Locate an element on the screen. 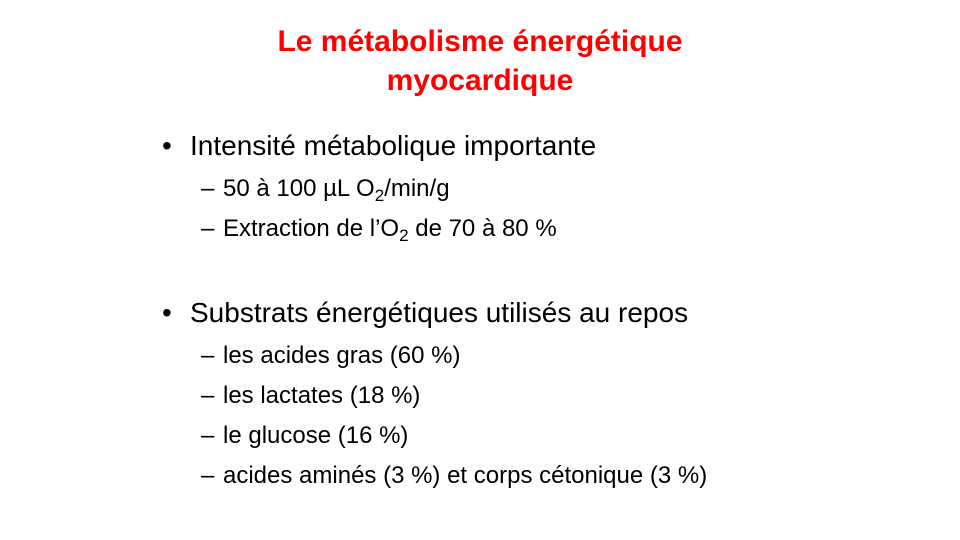 The height and width of the screenshot is (540, 960). sub-item-text-before: 50 à 100 µL O is located at coordinates (299, 188).